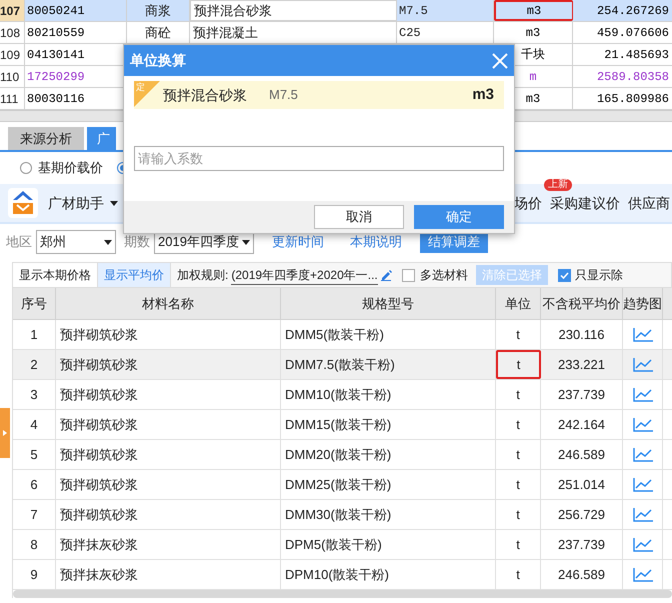 This screenshot has width=672, height=603. I want to click on table-cell: 预拌混凝土, so click(293, 32).